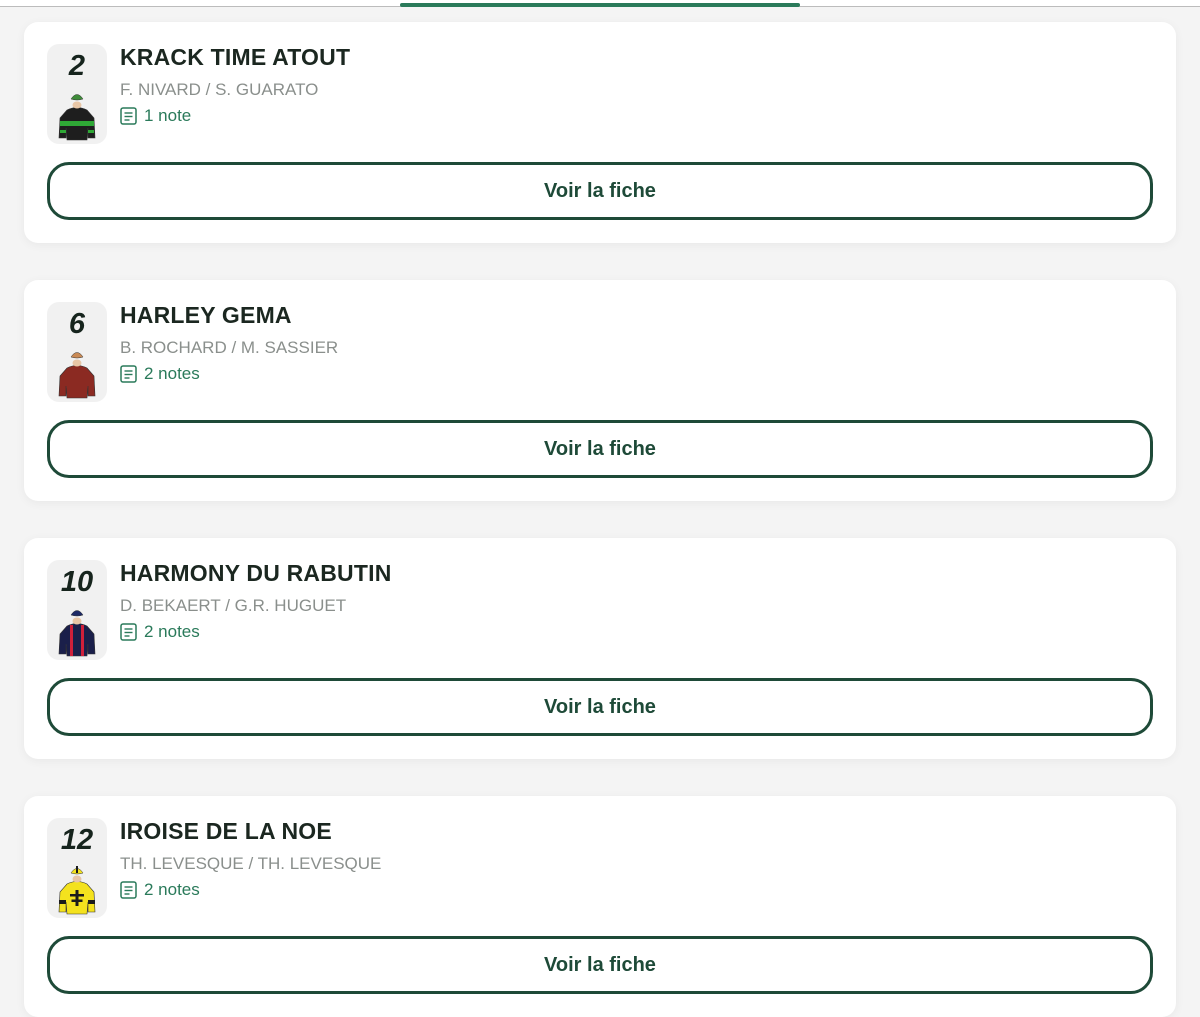 The height and width of the screenshot is (1017, 1200). I want to click on driver-trainer: D. BEKAERT / G.R. HUGUET, so click(233, 605).